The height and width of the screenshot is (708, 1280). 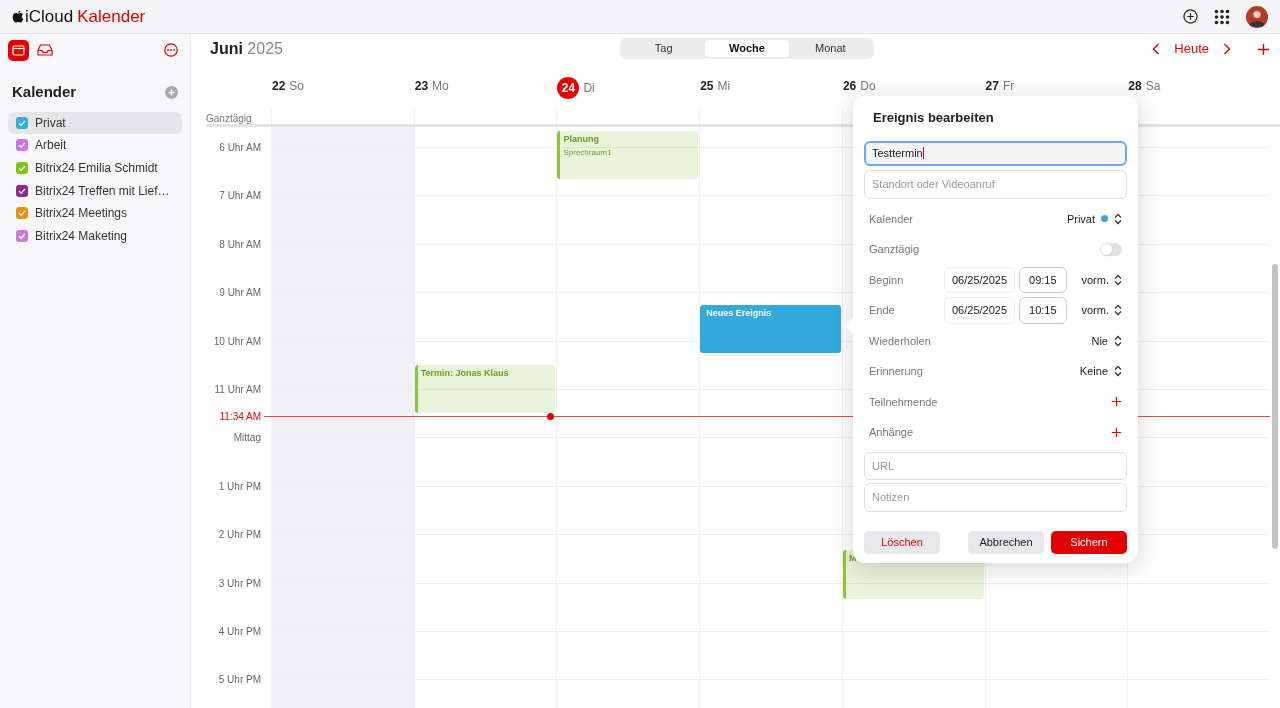 What do you see at coordinates (933, 118) in the screenshot?
I see `popover-title: Ereignis bearbeiten` at bounding box center [933, 118].